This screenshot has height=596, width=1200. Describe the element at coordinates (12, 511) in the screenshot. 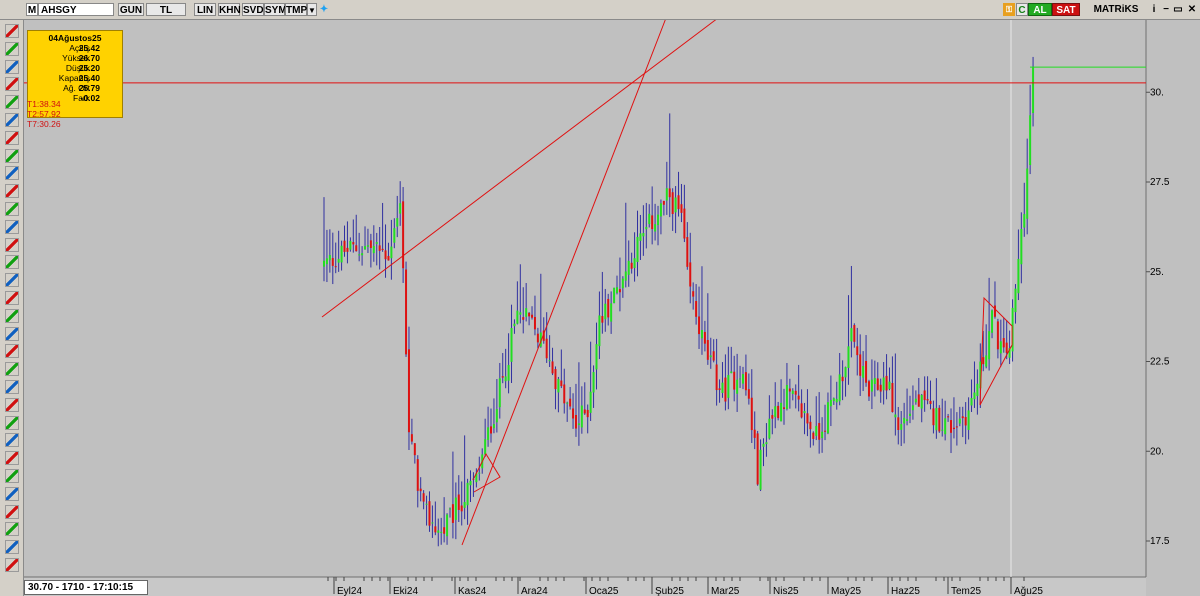

I see `ruler-tool-icon` at that location.